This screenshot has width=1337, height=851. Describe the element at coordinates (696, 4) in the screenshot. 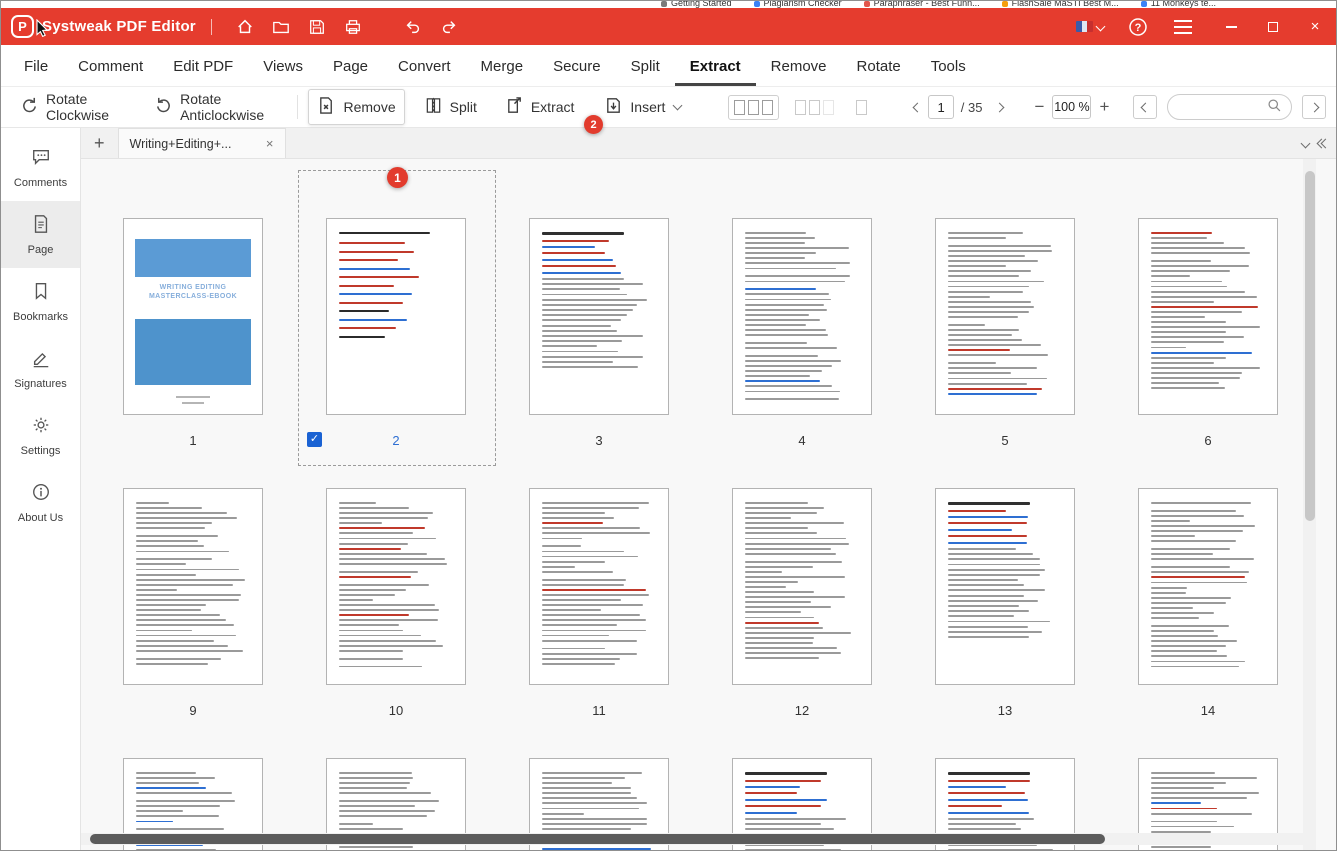

I see `bookmark-item-getting-started: Getting Started` at that location.